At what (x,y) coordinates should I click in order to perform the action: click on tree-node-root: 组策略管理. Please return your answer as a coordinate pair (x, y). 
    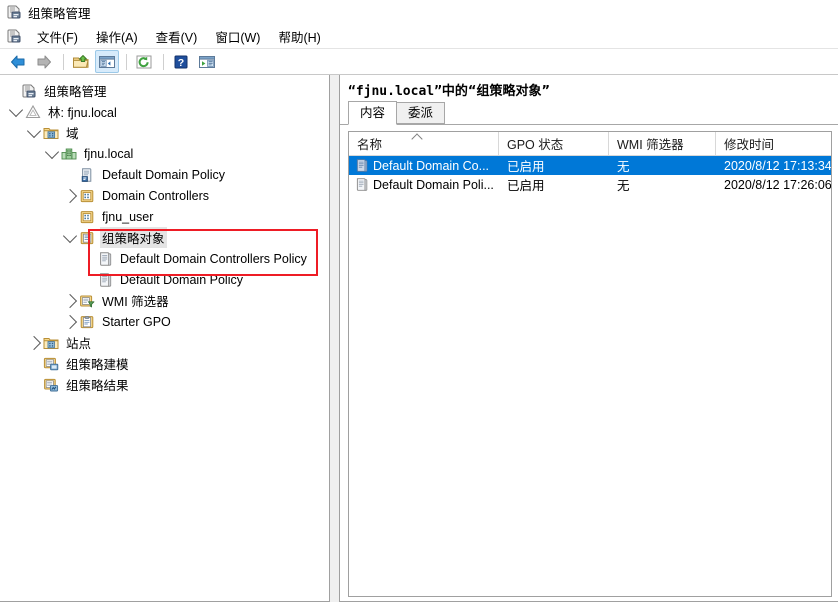
    Looking at the image, I should click on (164, 90).